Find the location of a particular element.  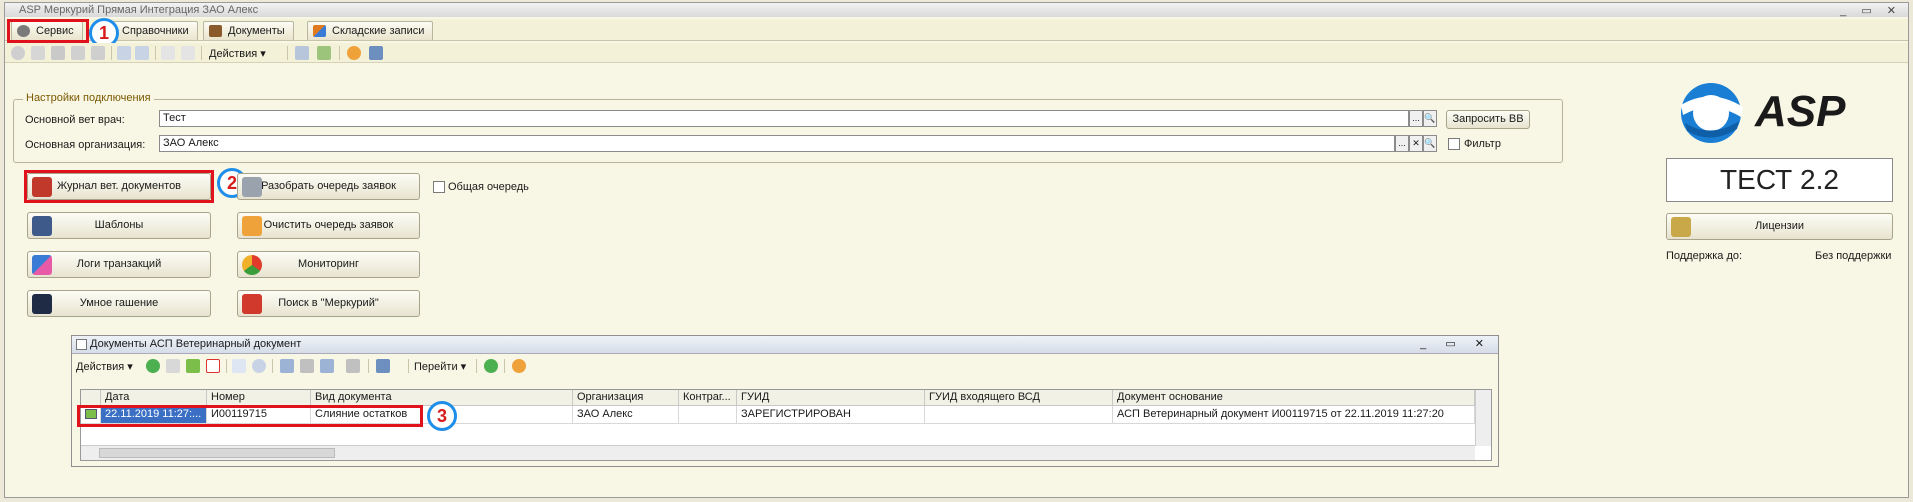

ellipsis-icon is located at coordinates (239, 366).